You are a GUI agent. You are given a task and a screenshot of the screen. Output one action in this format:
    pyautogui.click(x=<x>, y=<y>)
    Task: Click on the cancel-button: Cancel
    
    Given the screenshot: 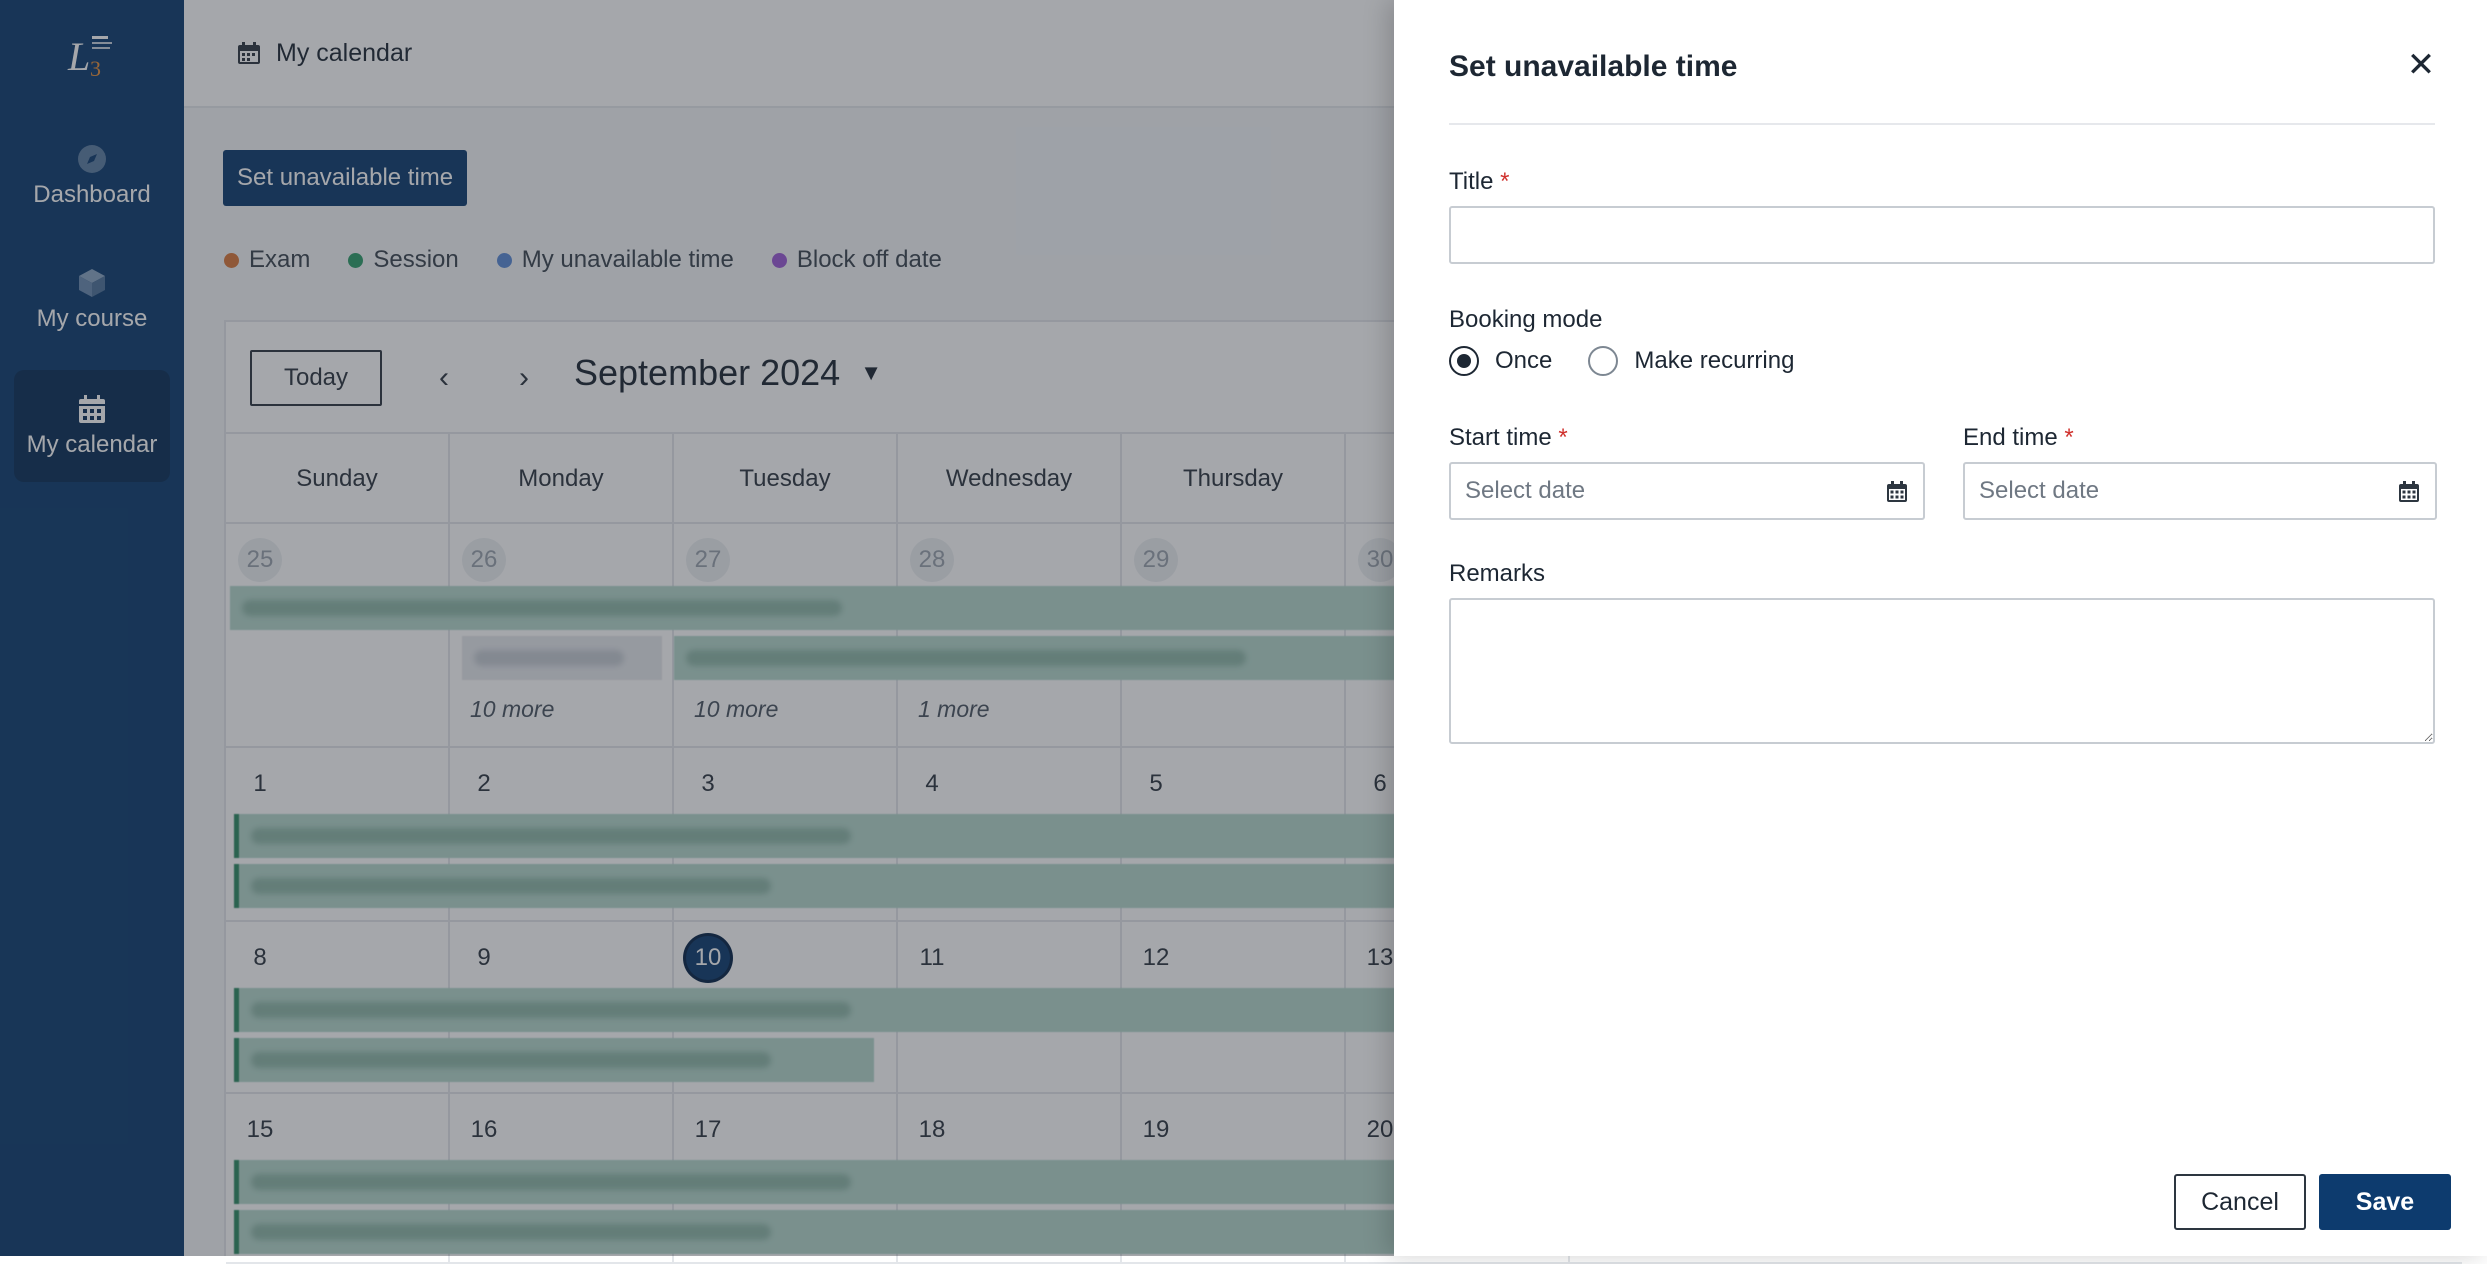 What is the action you would take?
    pyautogui.click(x=2240, y=1202)
    